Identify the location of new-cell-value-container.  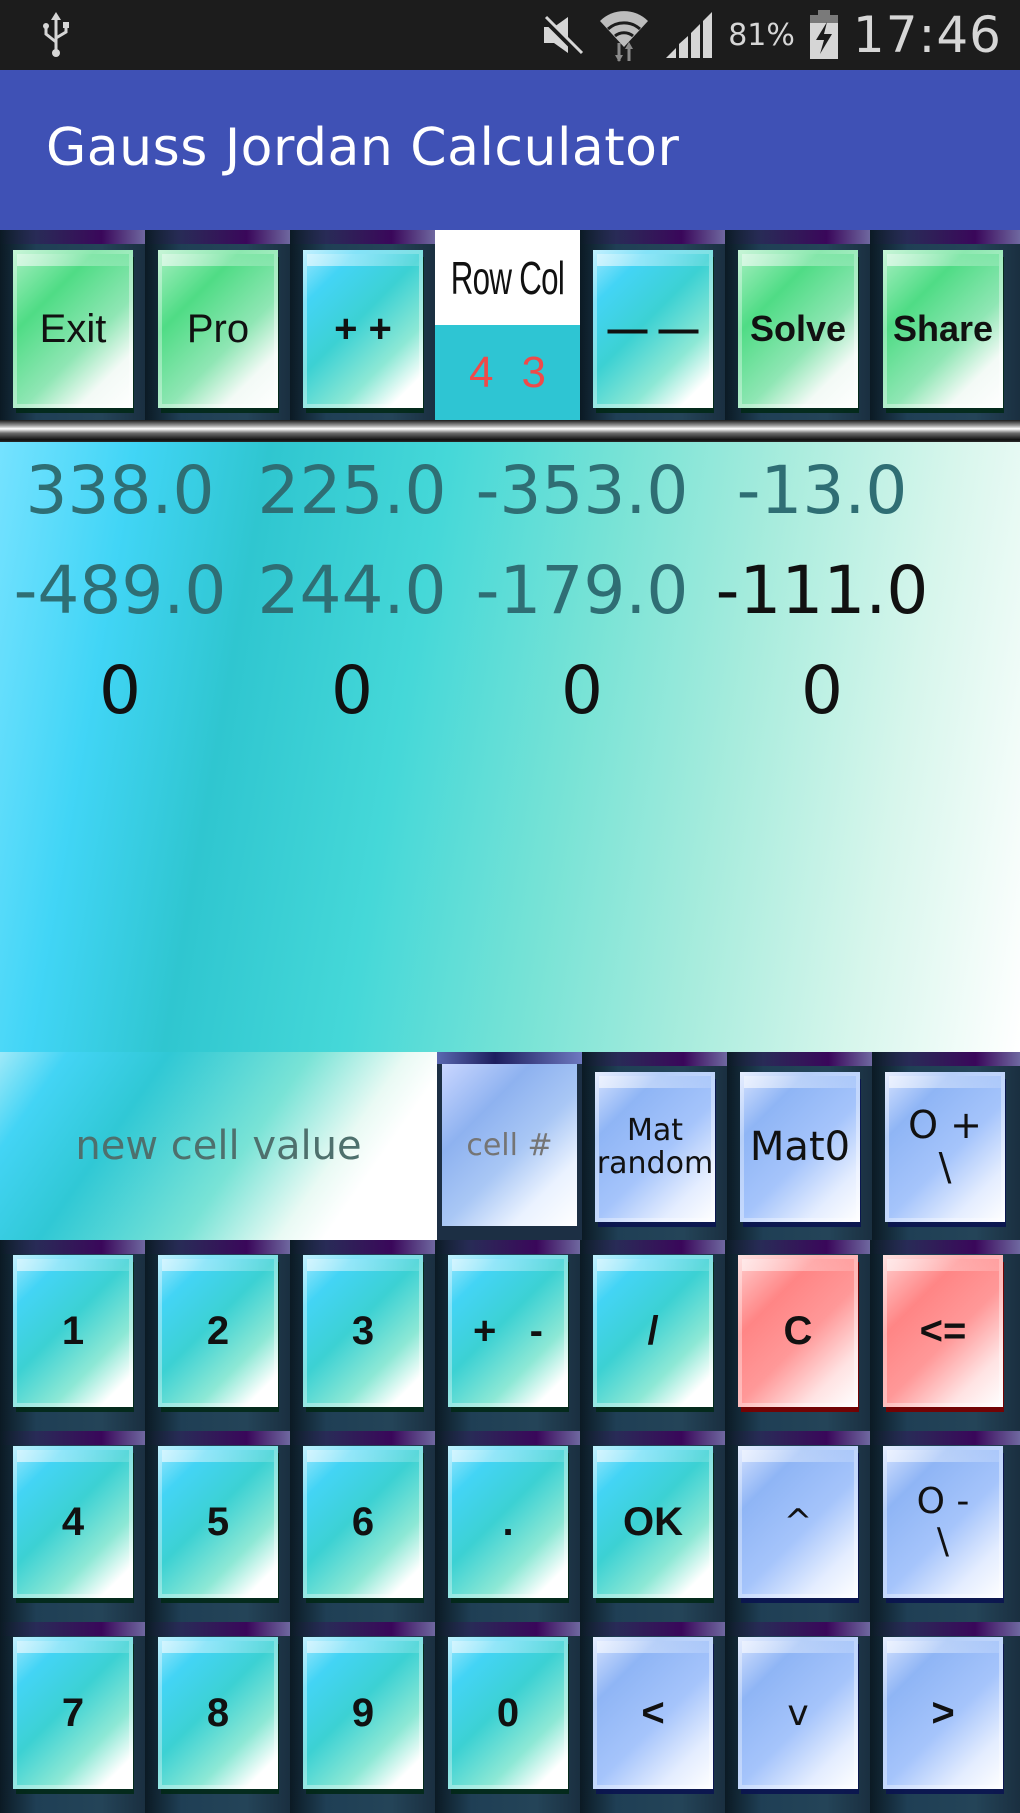
(218, 1146).